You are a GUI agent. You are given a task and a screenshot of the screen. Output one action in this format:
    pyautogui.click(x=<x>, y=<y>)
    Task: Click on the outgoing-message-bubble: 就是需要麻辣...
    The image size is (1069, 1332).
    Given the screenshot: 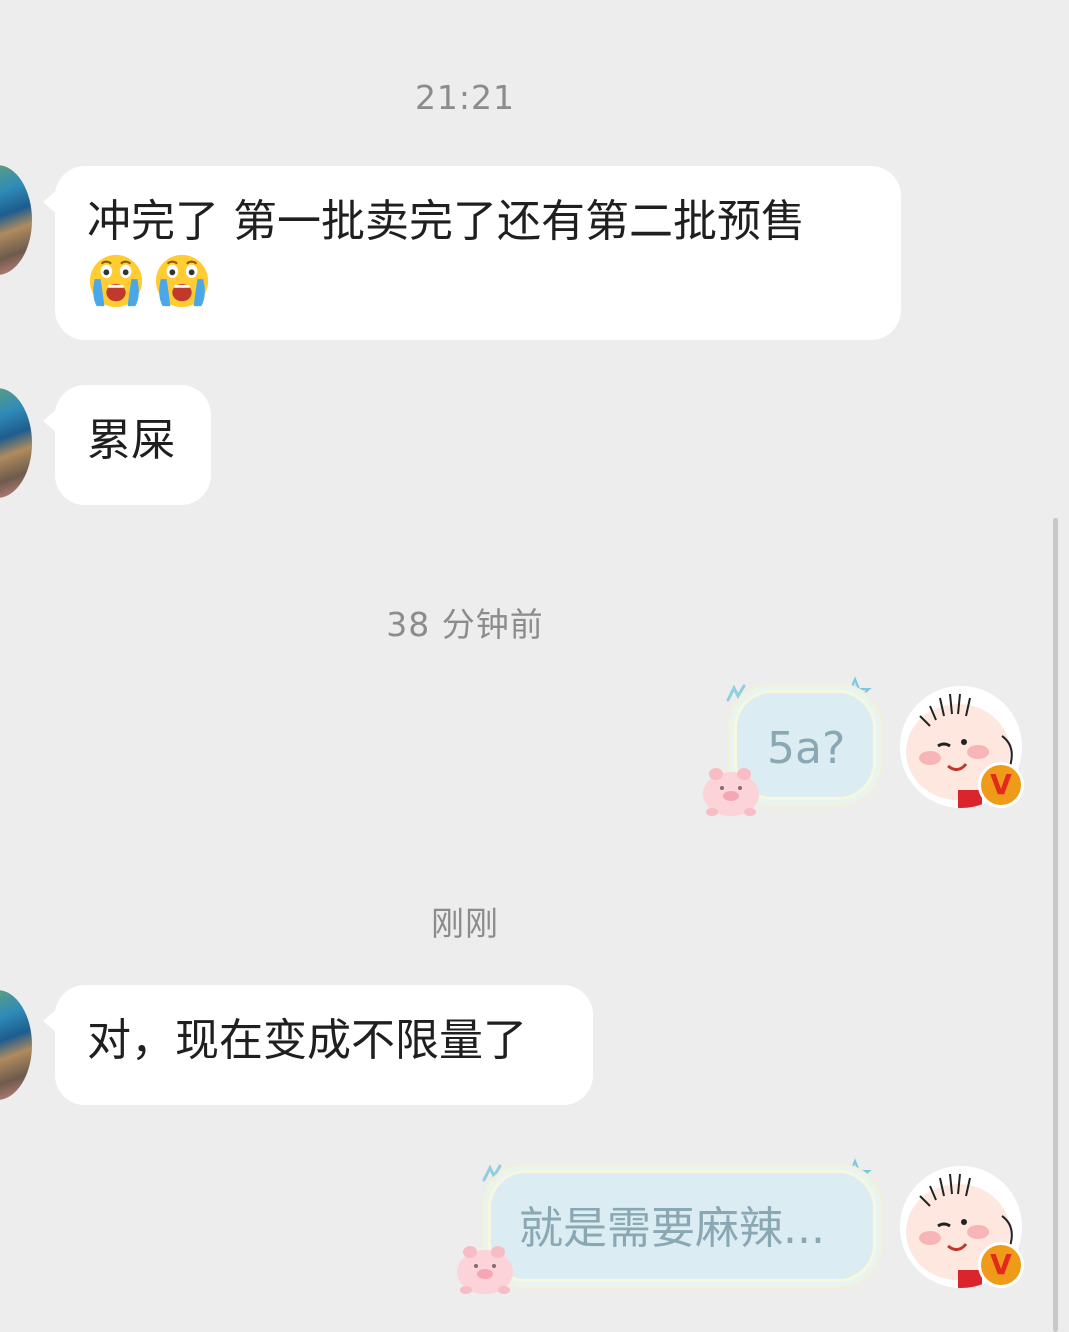 What is the action you would take?
    pyautogui.click(x=682, y=1226)
    